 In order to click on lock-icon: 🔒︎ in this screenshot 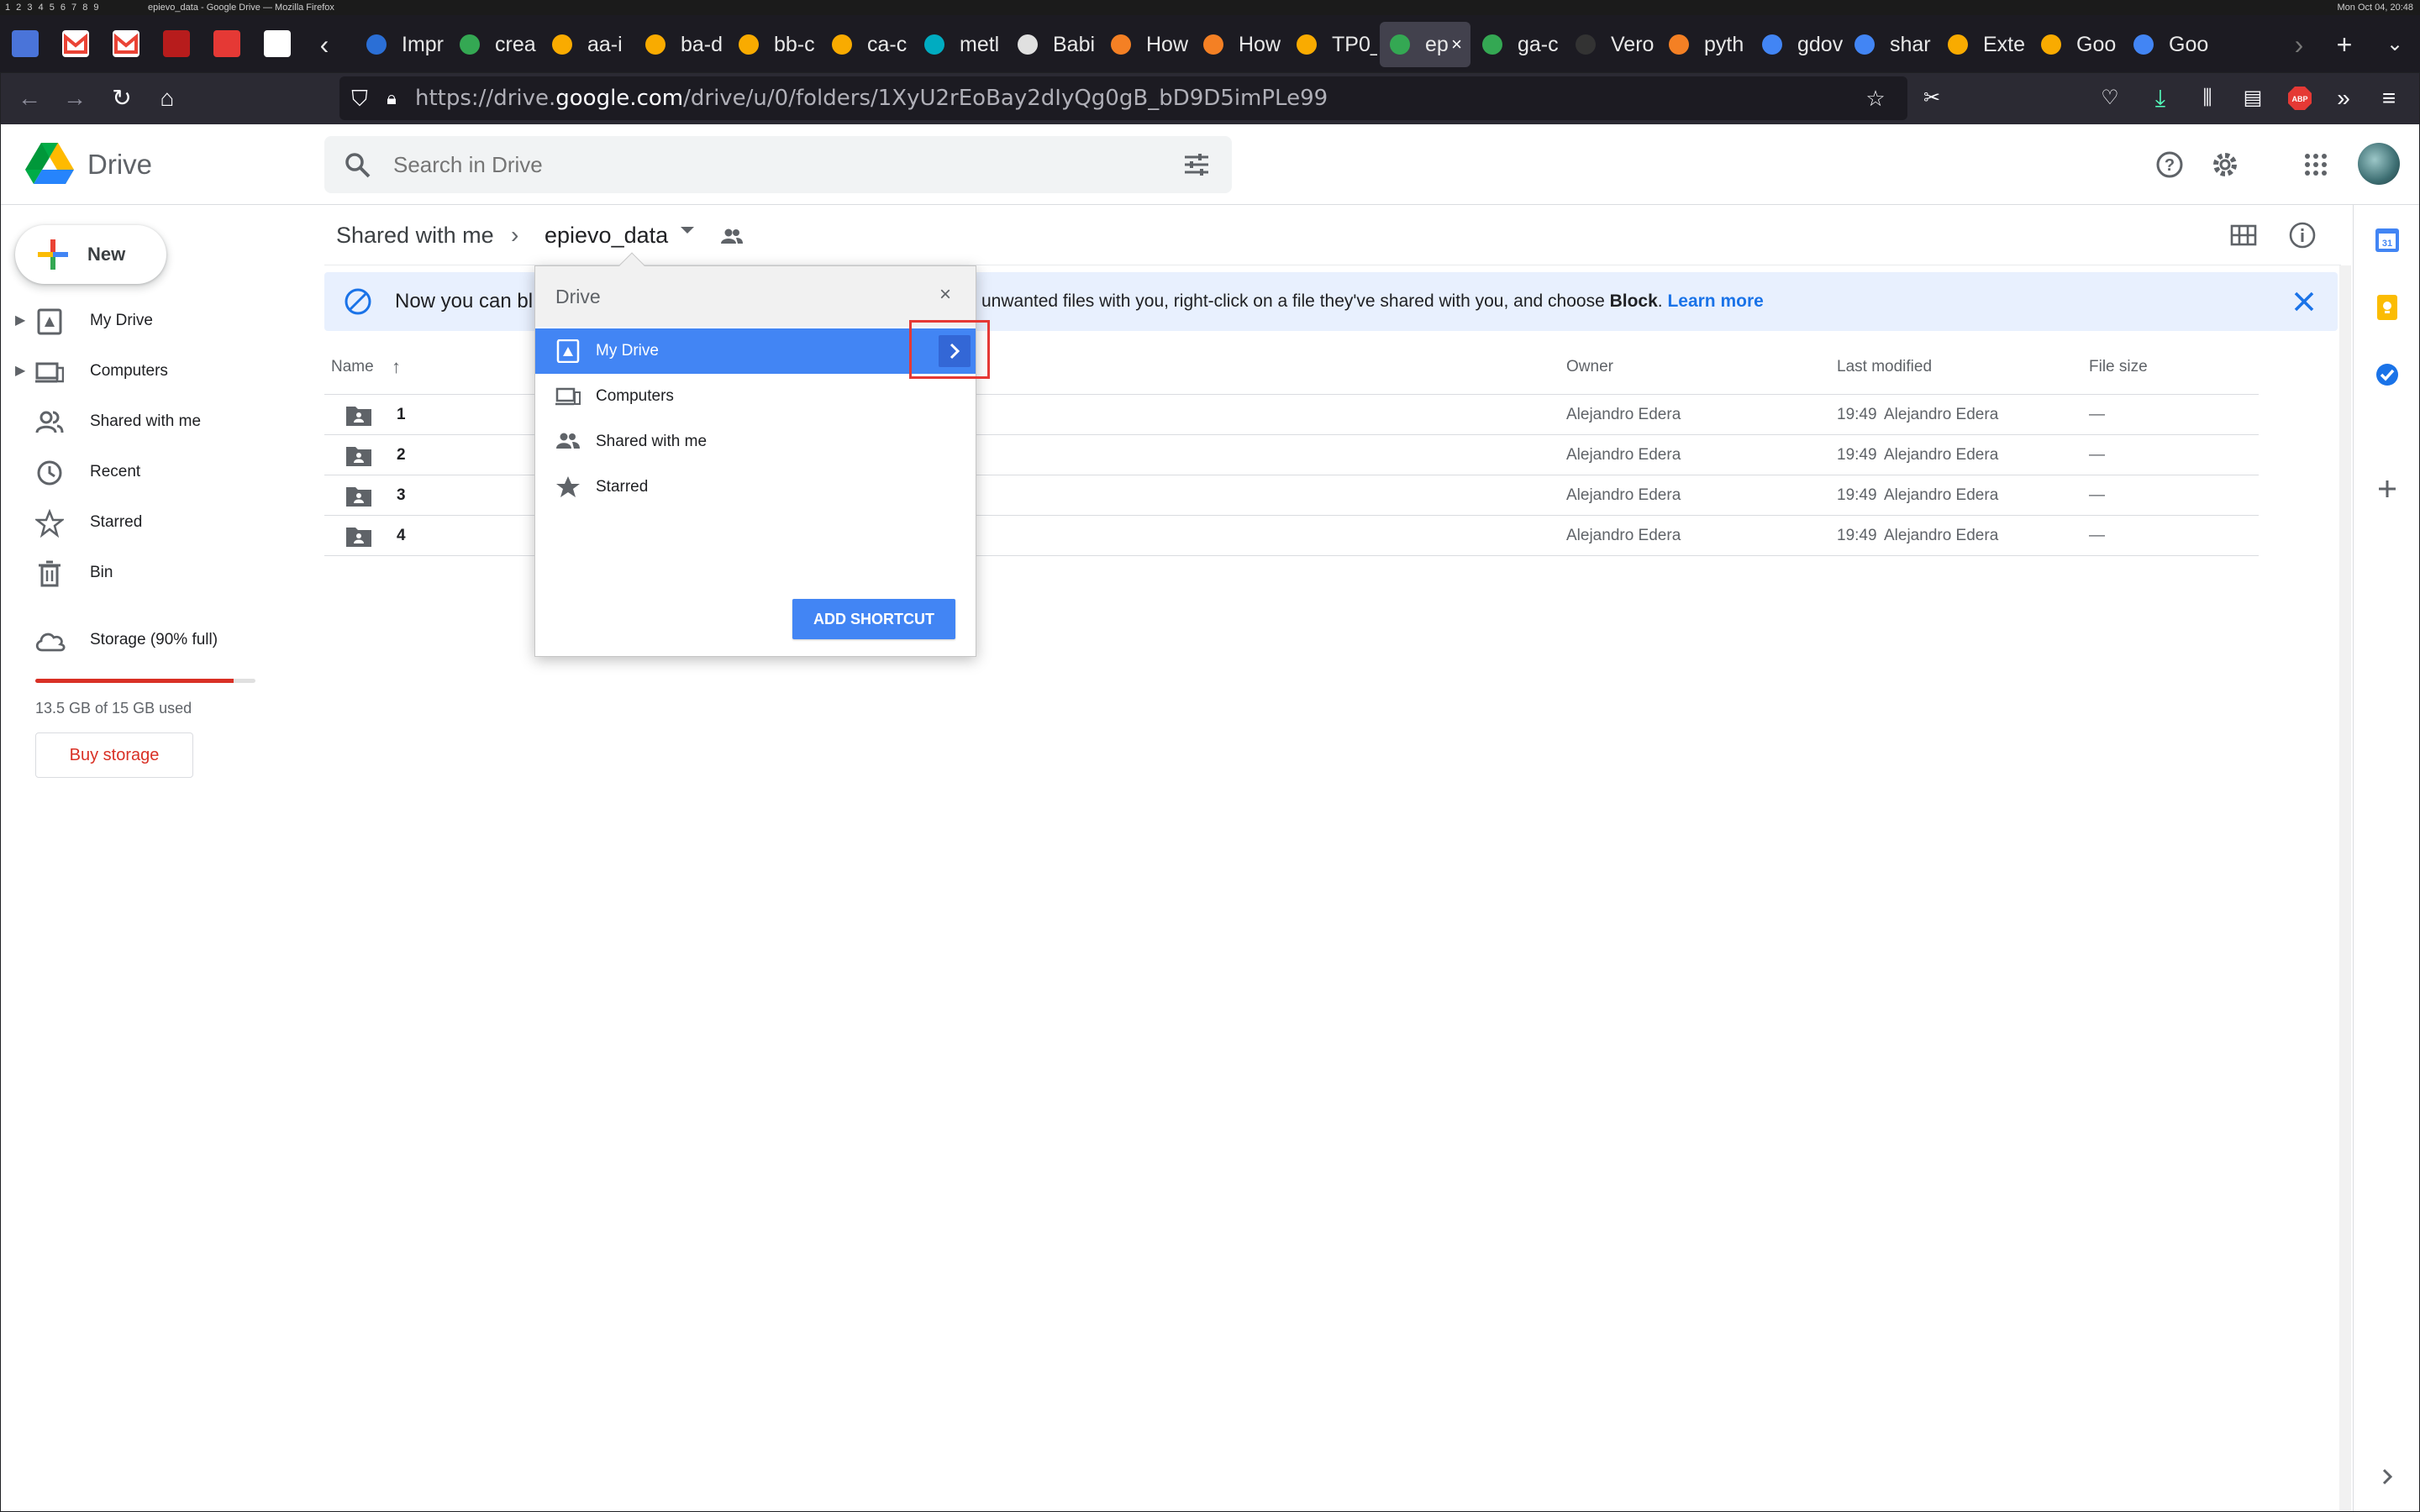, I will do `click(391, 98)`.